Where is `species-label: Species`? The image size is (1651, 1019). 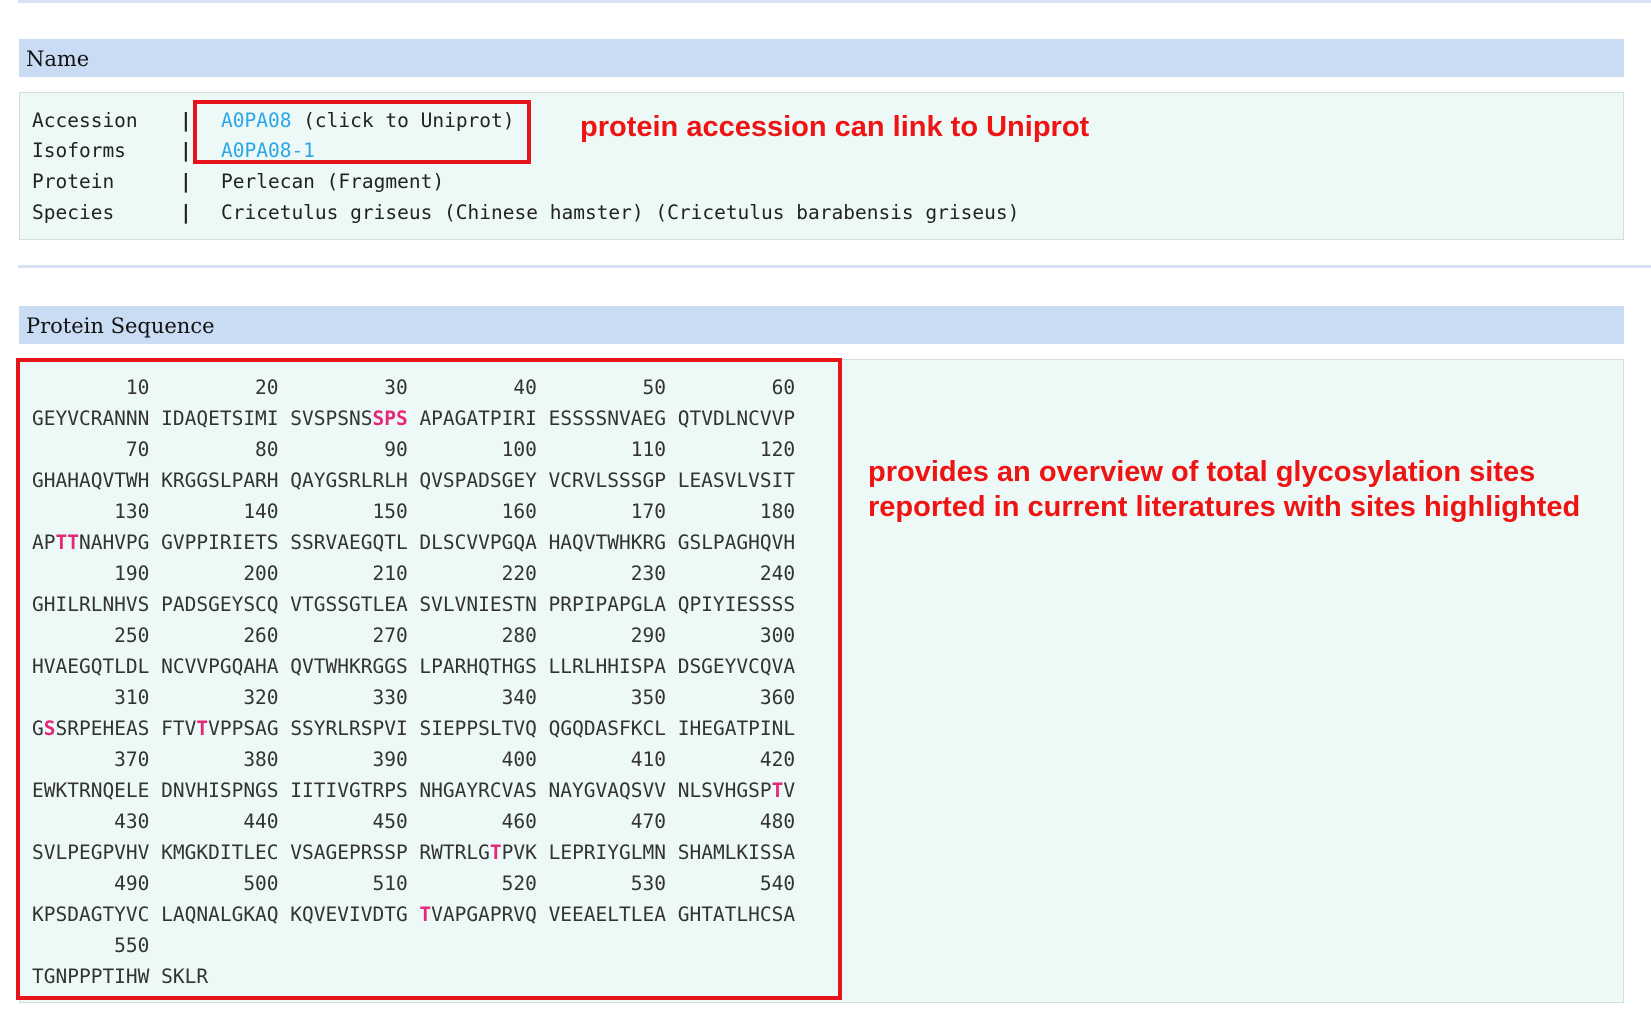
species-label: Species is located at coordinates (73, 212).